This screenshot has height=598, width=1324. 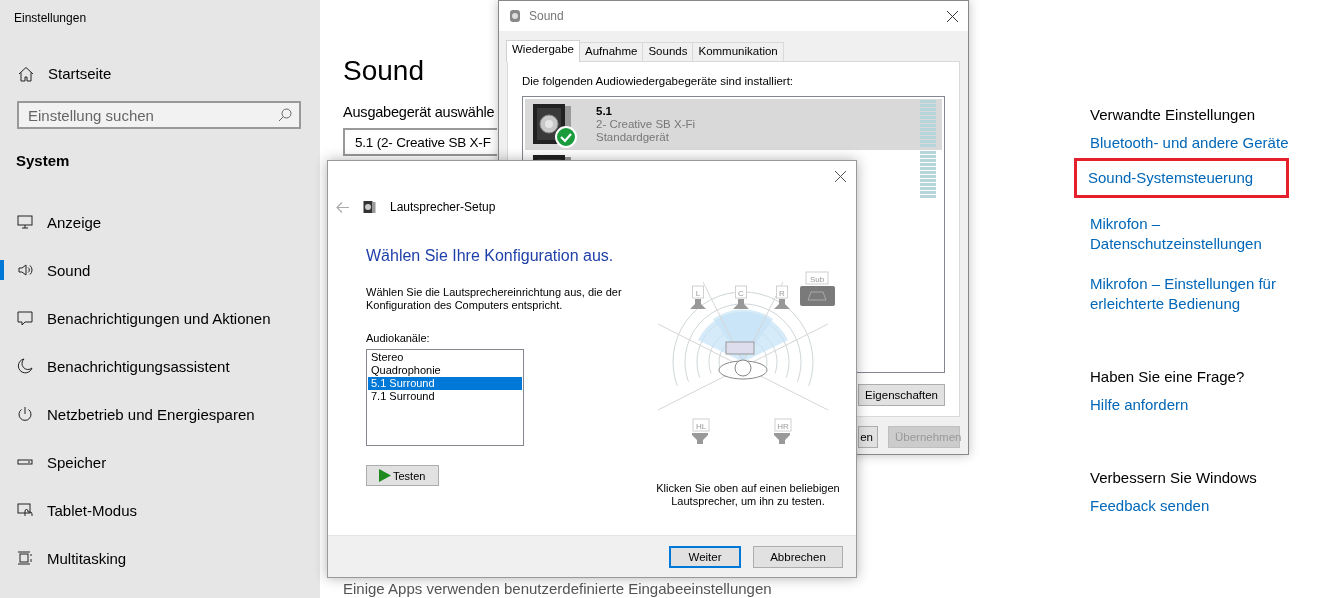 I want to click on list-item: Quadrophonie, so click(x=445, y=370).